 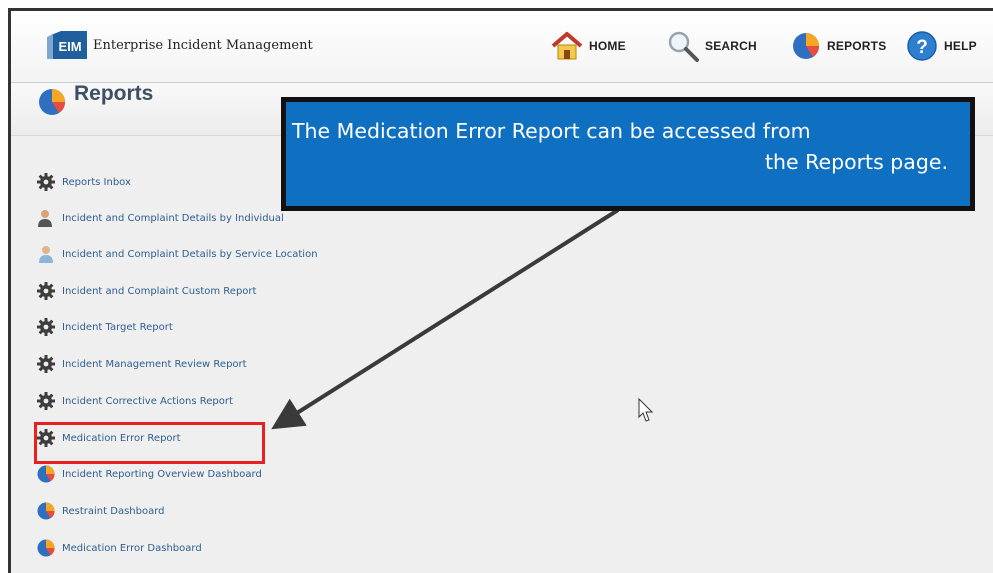 I want to click on person-icon, so click(x=46, y=218).